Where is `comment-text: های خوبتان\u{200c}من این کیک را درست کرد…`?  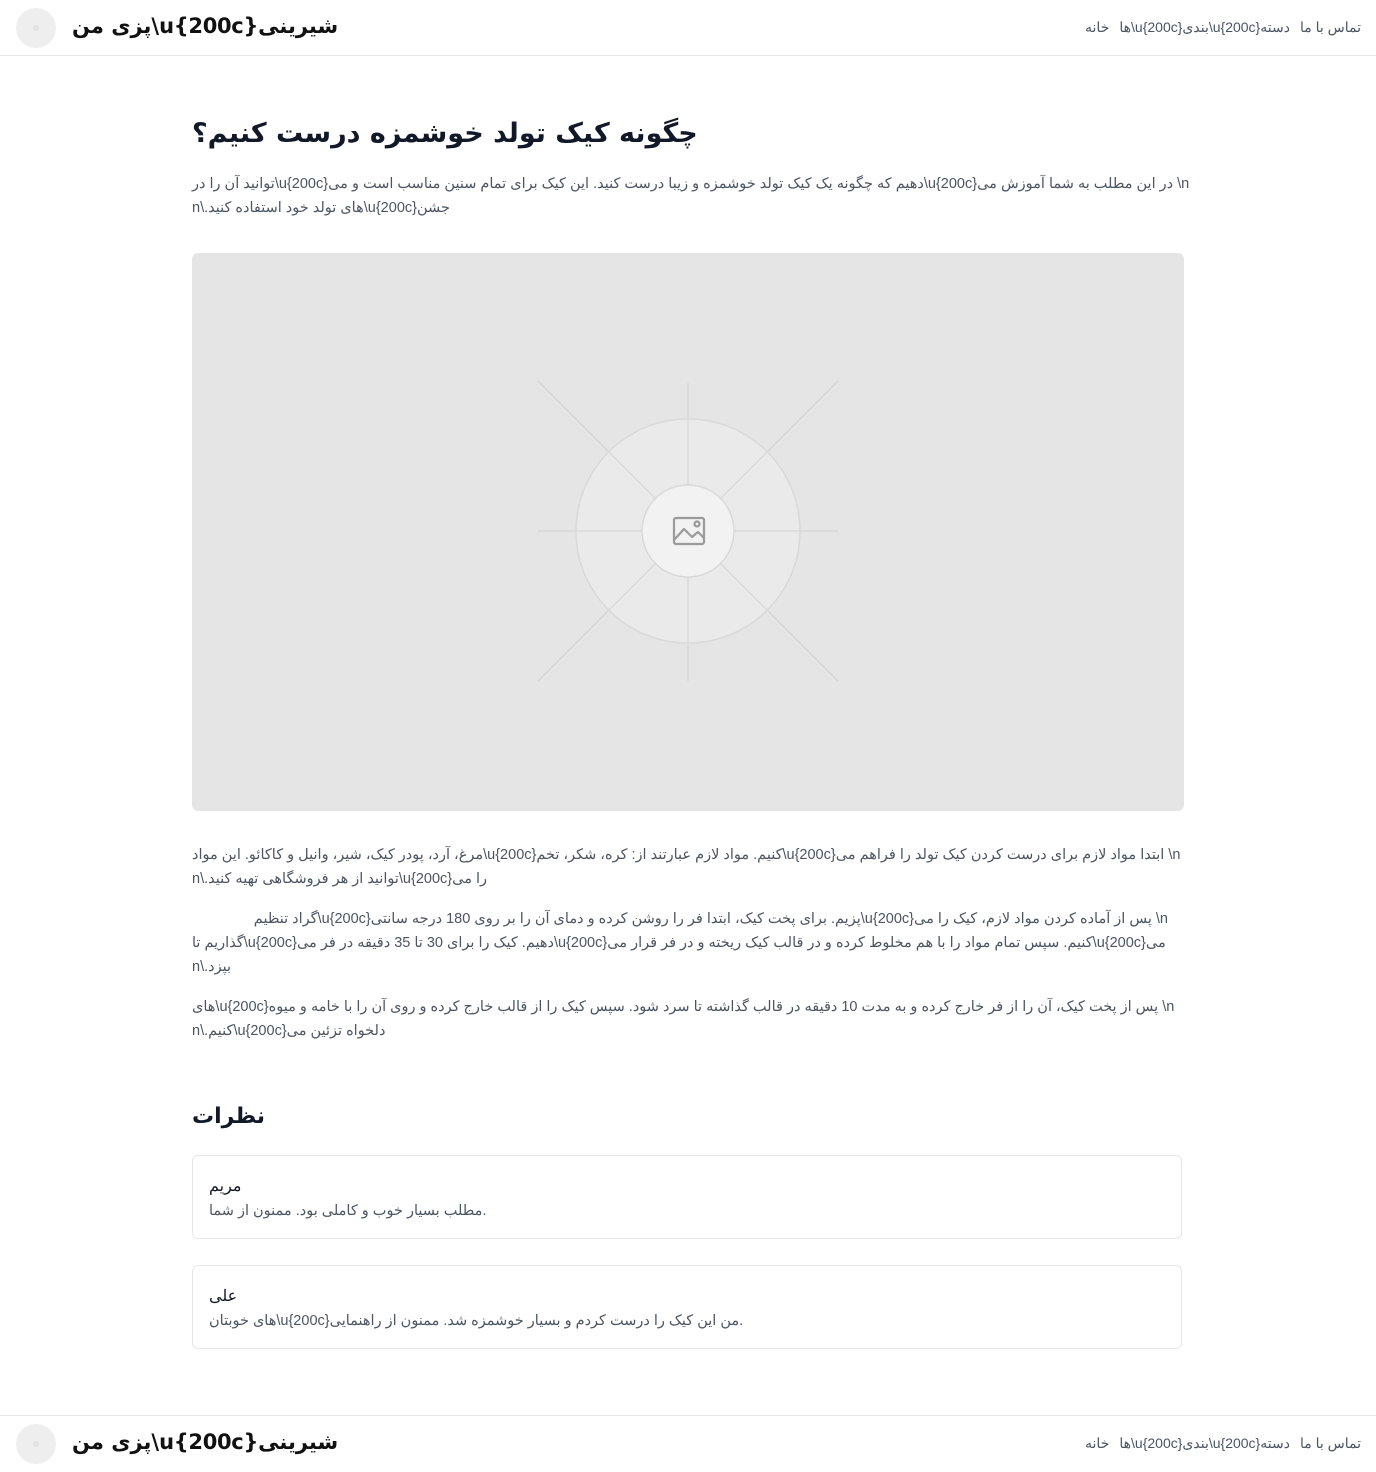 comment-text: های خوبتان\u{200c}من این کیک را درست کرد… is located at coordinates (476, 1321).